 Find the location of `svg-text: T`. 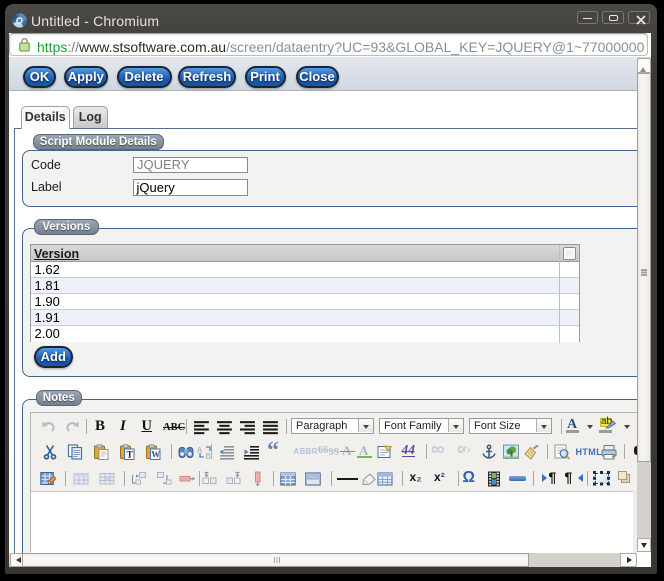

svg-text: T is located at coordinates (129, 456).